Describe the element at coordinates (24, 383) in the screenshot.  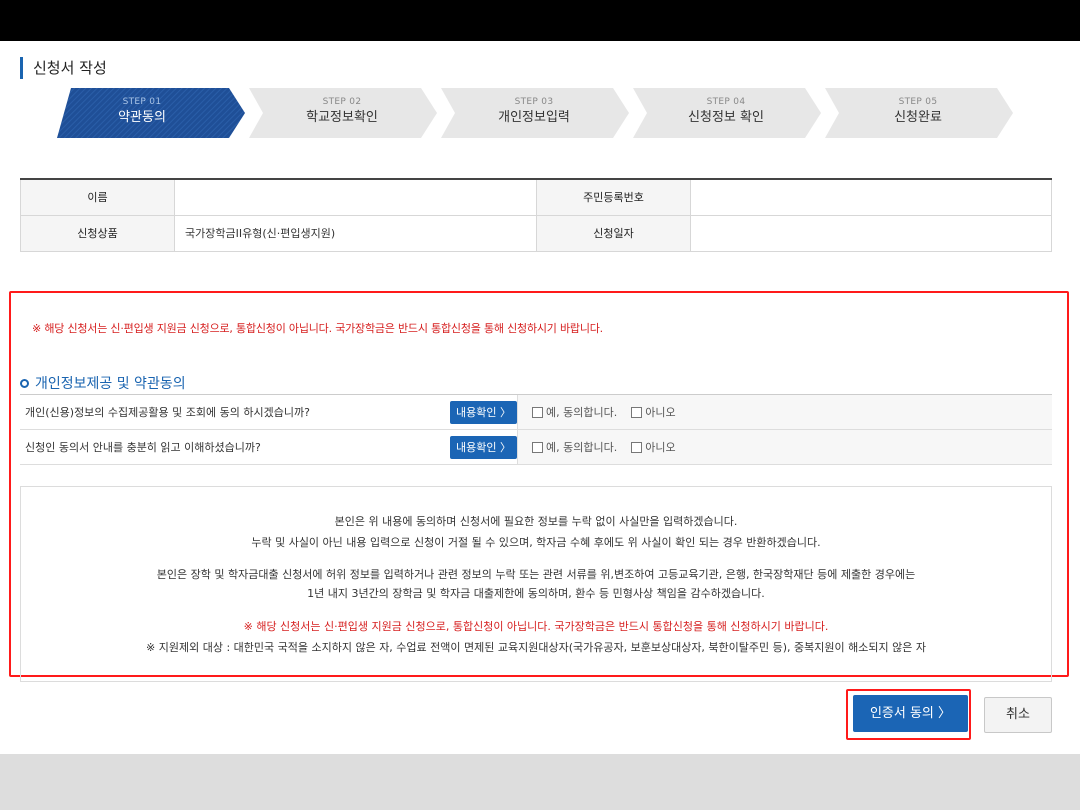
I see `bullet-circle-icon` at that location.